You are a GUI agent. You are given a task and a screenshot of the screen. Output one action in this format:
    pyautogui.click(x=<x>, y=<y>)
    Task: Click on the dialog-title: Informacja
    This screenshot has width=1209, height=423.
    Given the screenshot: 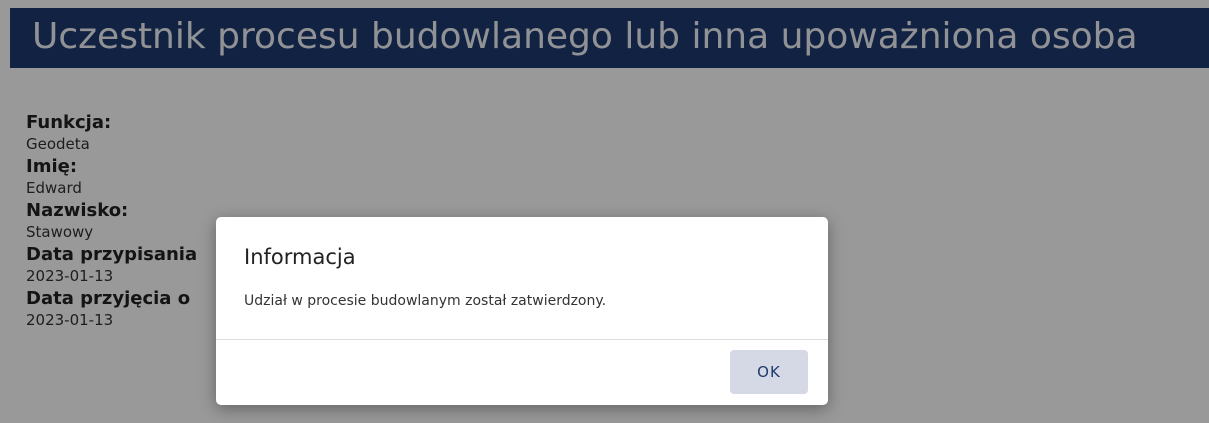 What is the action you would take?
    pyautogui.click(x=300, y=257)
    